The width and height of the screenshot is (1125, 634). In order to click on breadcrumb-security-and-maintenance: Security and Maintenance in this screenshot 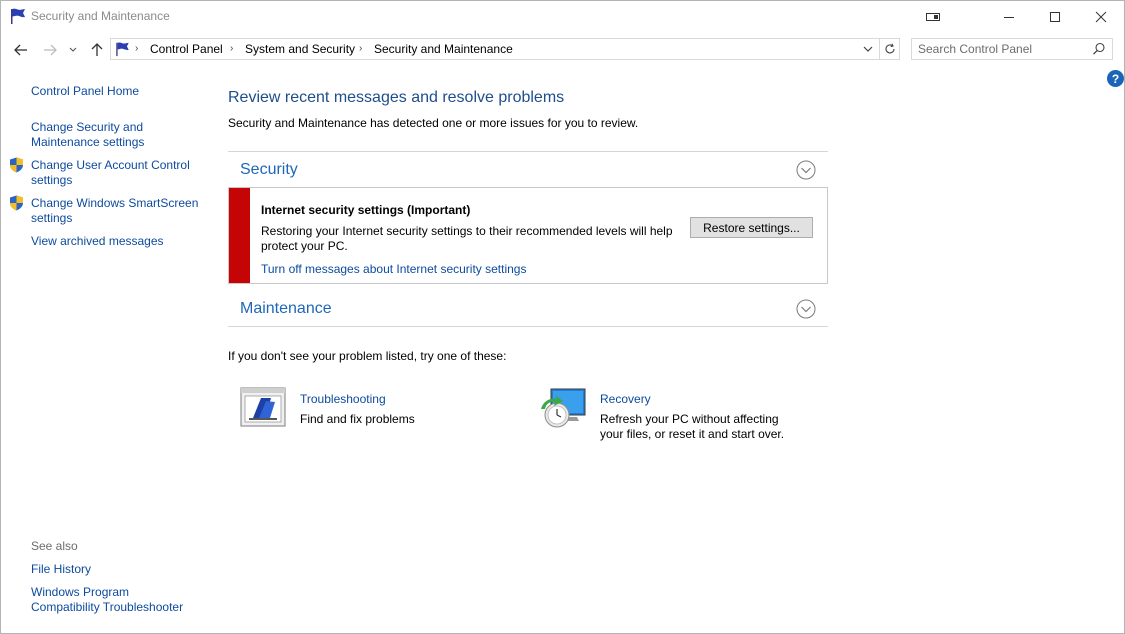, I will do `click(443, 49)`.